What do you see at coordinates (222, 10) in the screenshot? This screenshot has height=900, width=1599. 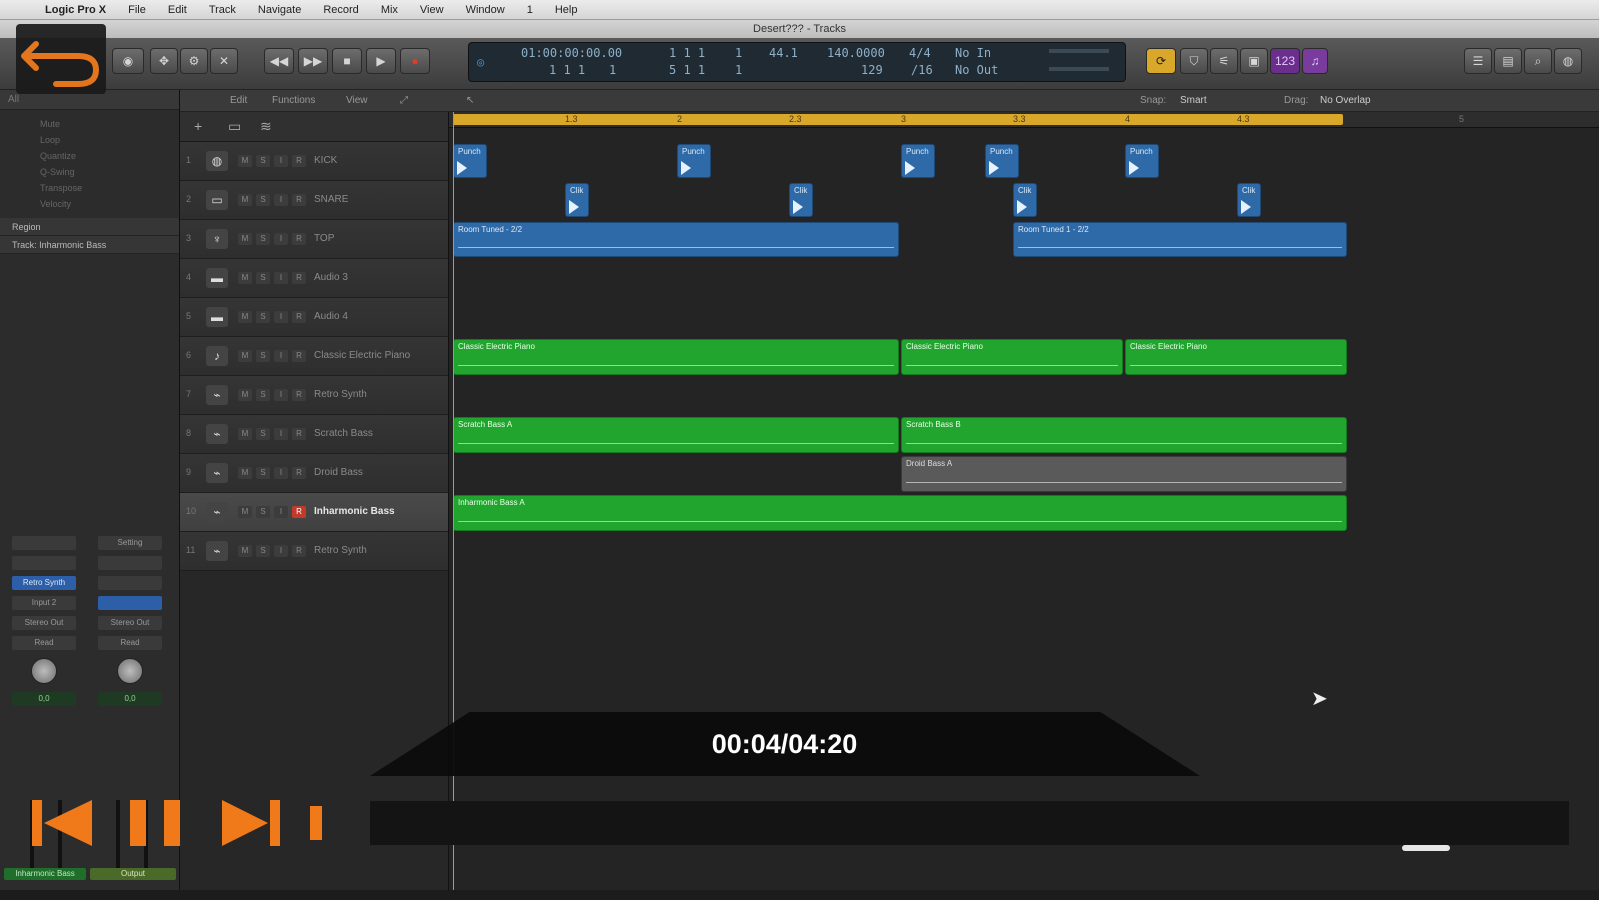 I see `menu-track: Track` at bounding box center [222, 10].